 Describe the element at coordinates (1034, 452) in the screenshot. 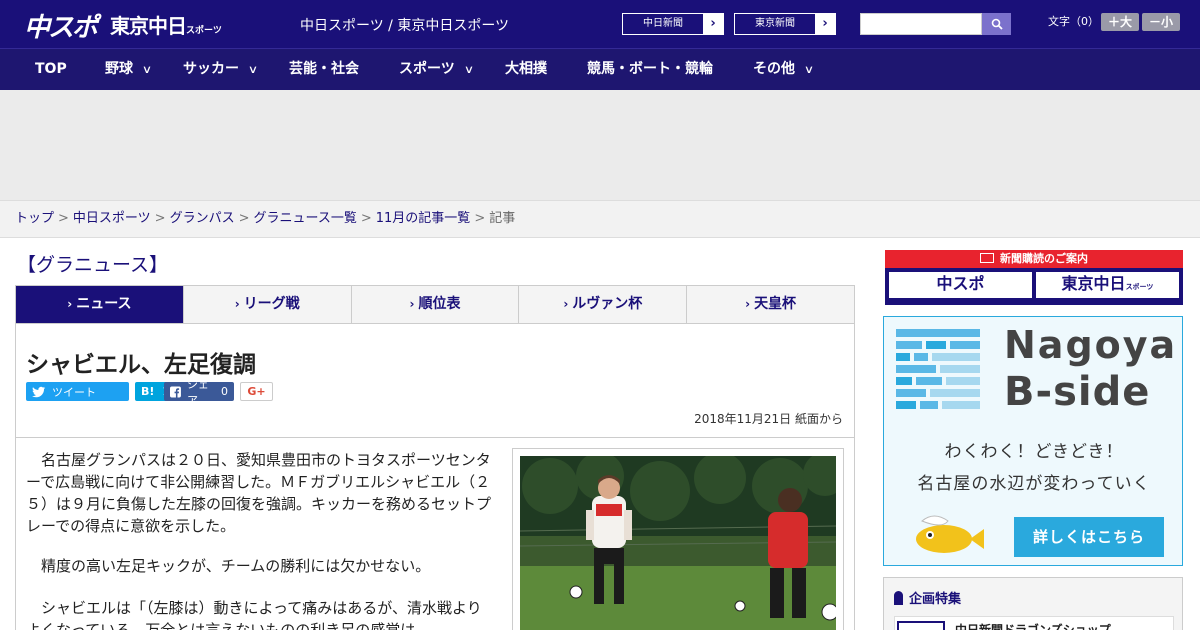

I see `bside-copy-line1: わくわく！どきどき！` at that location.